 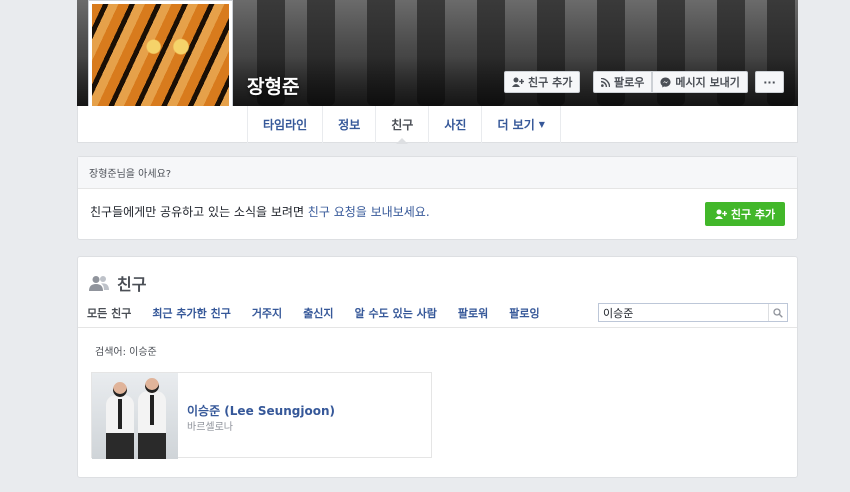 I want to click on search-query-label: 검색어: 이승준, so click(x=126, y=352).